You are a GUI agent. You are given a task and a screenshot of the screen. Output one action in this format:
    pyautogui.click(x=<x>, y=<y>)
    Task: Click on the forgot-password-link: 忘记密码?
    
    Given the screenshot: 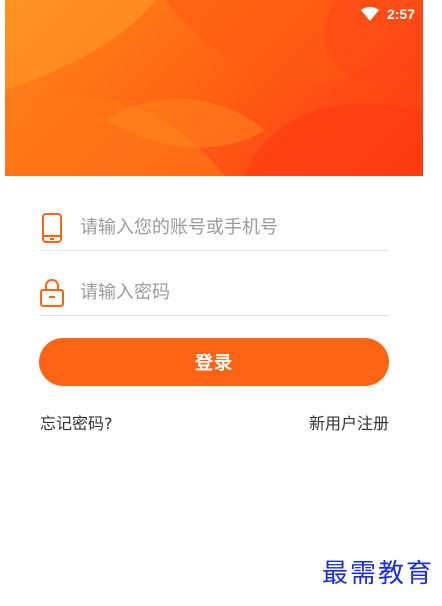 What is the action you would take?
    pyautogui.click(x=76, y=422)
    